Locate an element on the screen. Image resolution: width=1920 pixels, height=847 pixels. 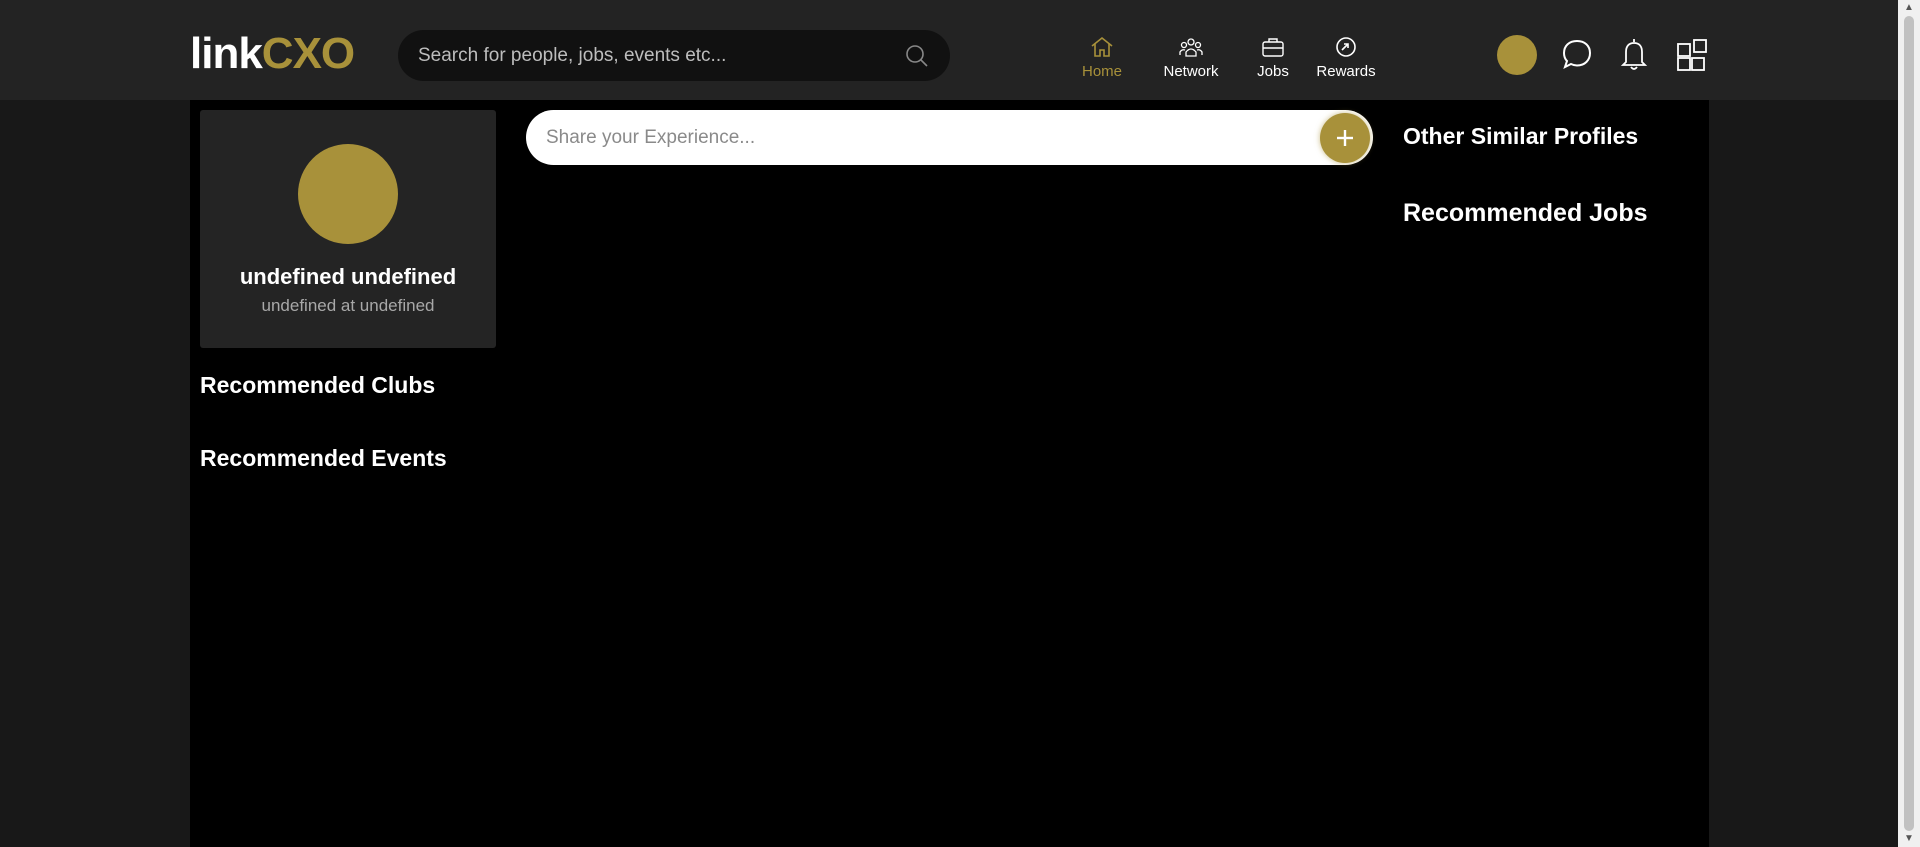
search-icon is located at coordinates (917, 56).